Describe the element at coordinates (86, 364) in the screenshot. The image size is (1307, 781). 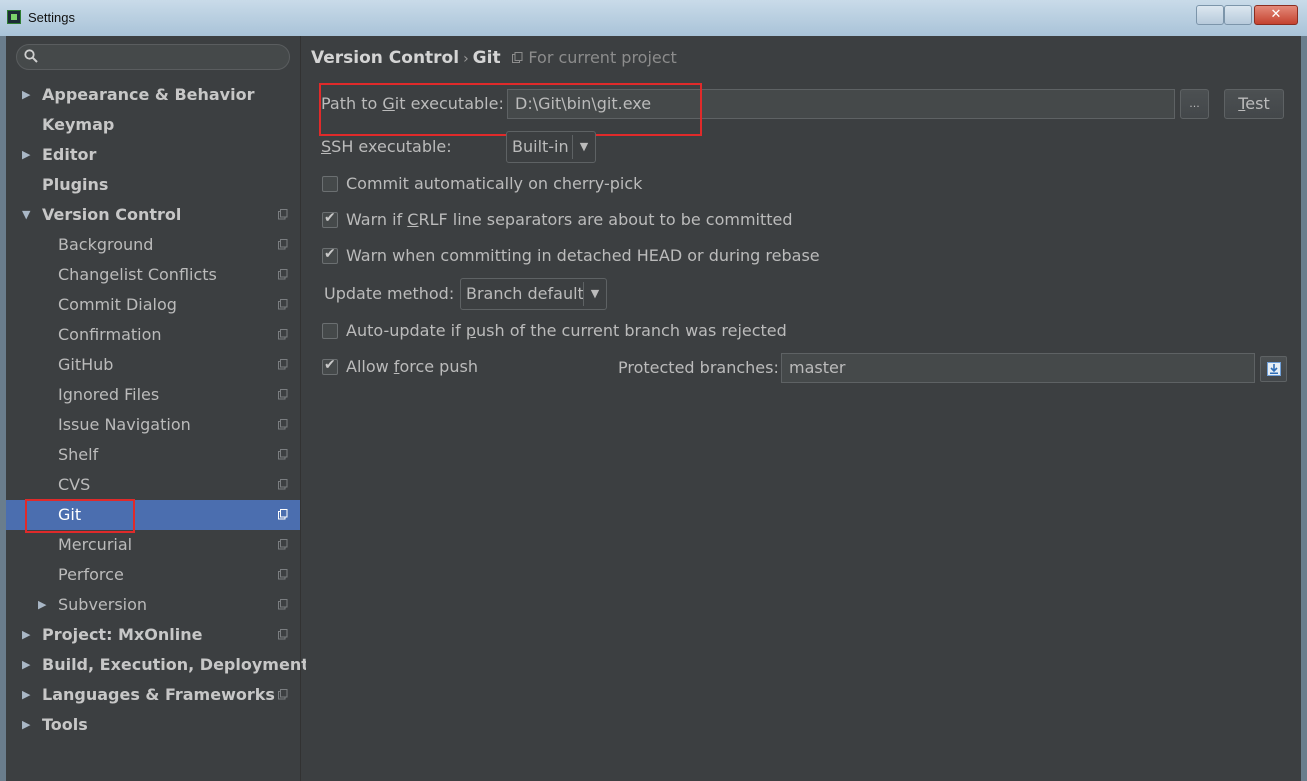
I see `sidebar-item-label: GitHub` at that location.